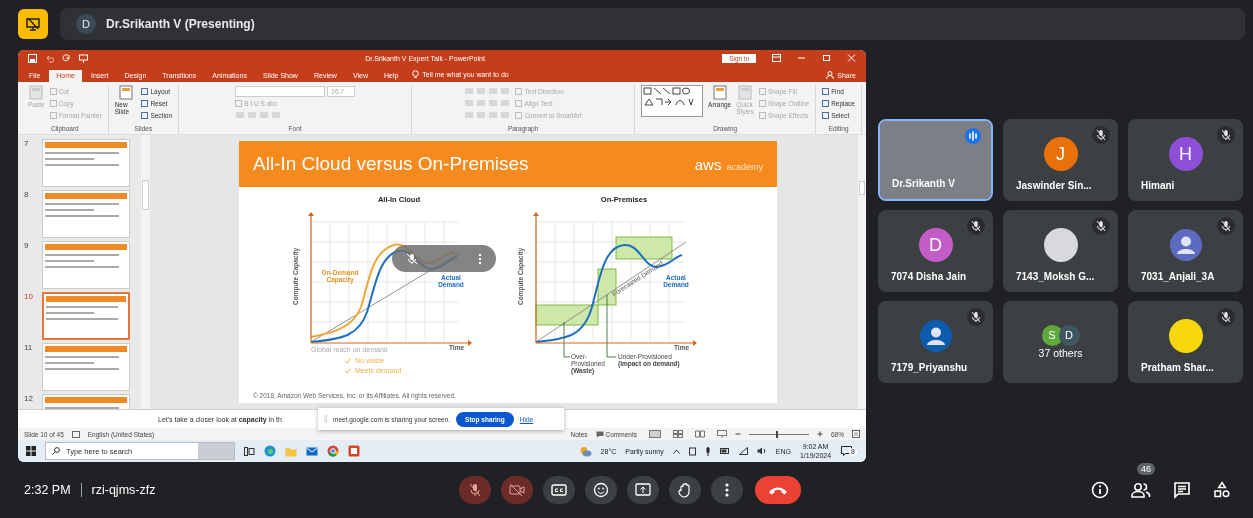 This screenshot has height=518, width=1253. What do you see at coordinates (929, 276) in the screenshot?
I see `participant-name: 7074 Disha Jain` at bounding box center [929, 276].